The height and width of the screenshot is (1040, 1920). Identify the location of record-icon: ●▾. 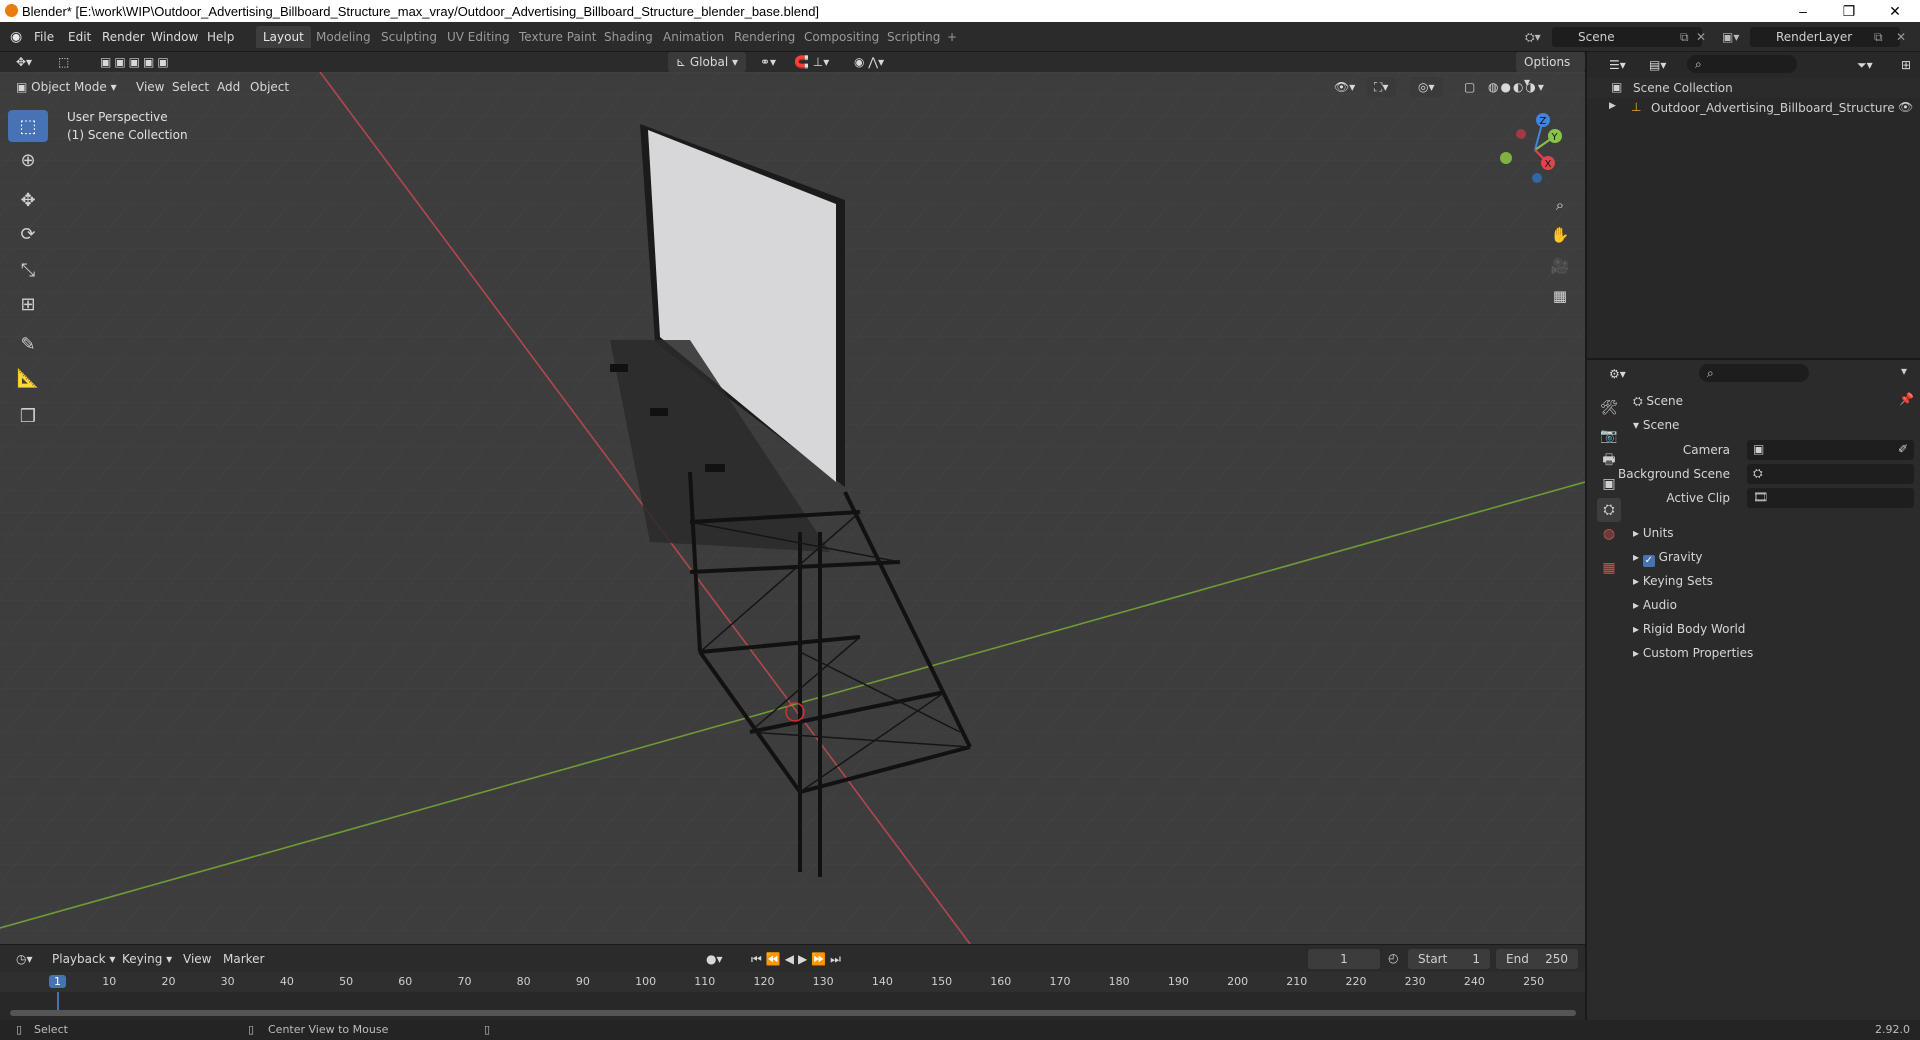
(714, 959).